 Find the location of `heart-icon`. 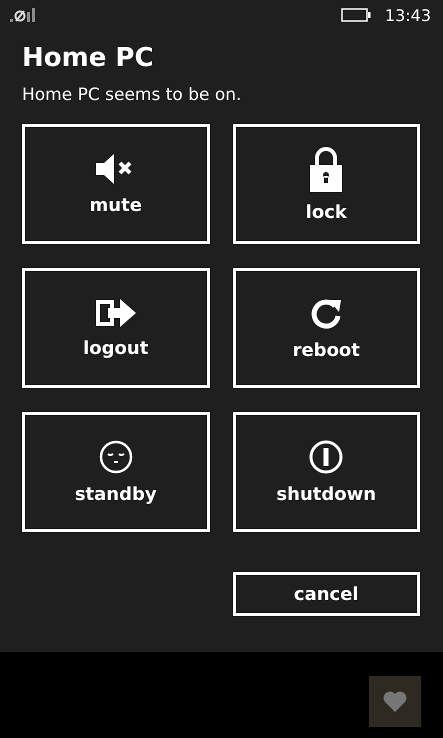

heart-icon is located at coordinates (395, 701).